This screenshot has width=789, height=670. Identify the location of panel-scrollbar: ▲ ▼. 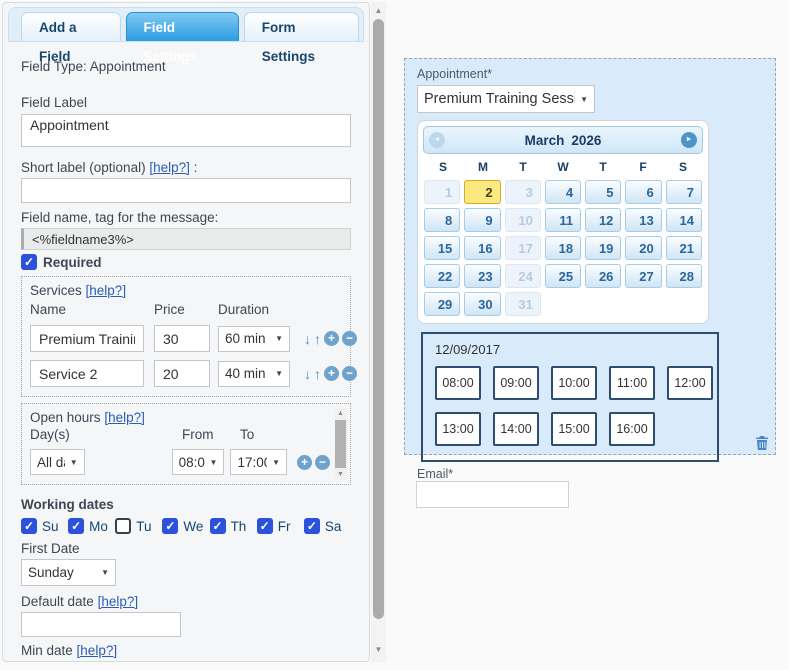
(378, 332).